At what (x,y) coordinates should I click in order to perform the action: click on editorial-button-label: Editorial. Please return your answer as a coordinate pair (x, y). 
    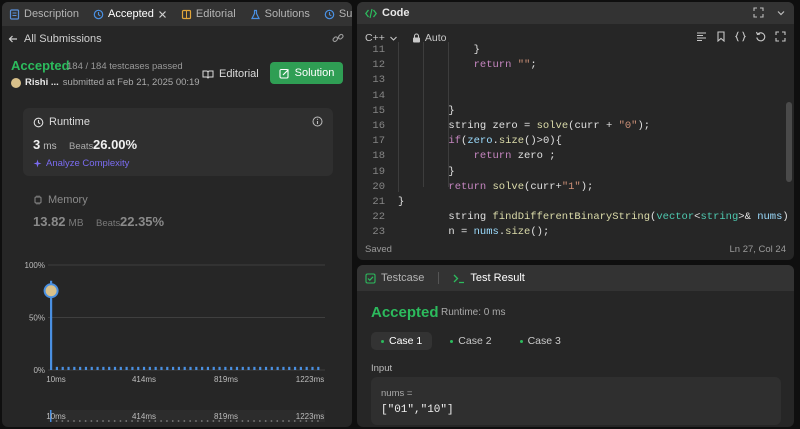
    Looking at the image, I should click on (239, 74).